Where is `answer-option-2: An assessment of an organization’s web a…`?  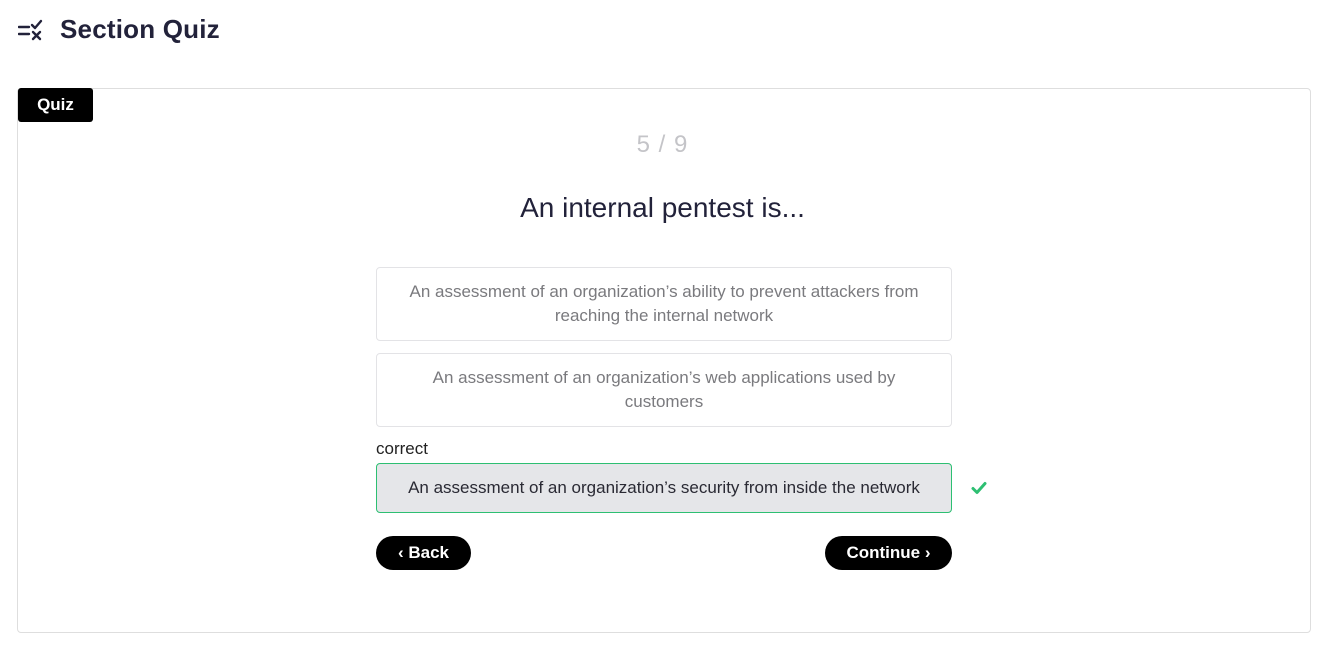
answer-option-2: An assessment of an organization’s web a… is located at coordinates (664, 390).